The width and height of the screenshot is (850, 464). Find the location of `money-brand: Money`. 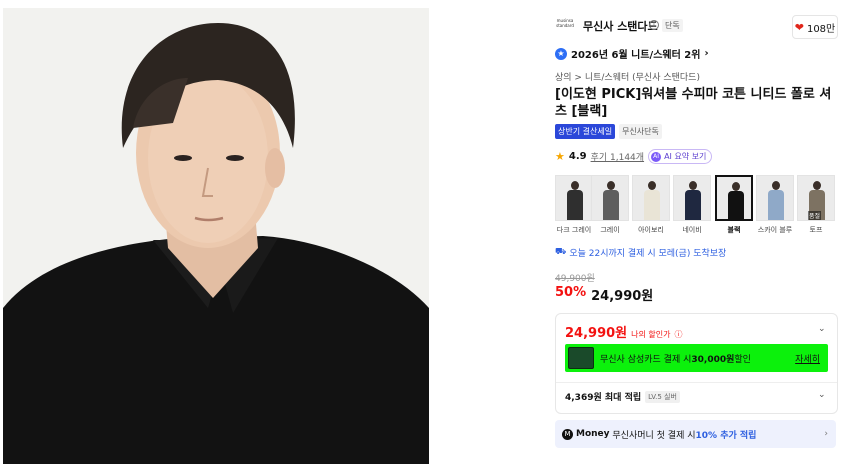

money-brand: Money is located at coordinates (593, 434).